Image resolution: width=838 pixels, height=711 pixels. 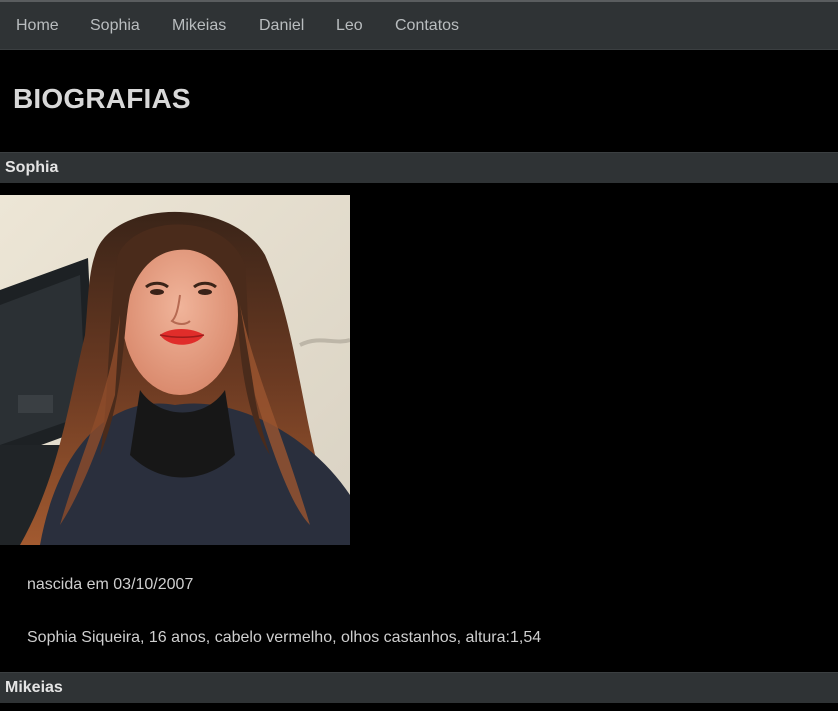 I want to click on section-header-mikeias: Mikeias, so click(x=419, y=687).